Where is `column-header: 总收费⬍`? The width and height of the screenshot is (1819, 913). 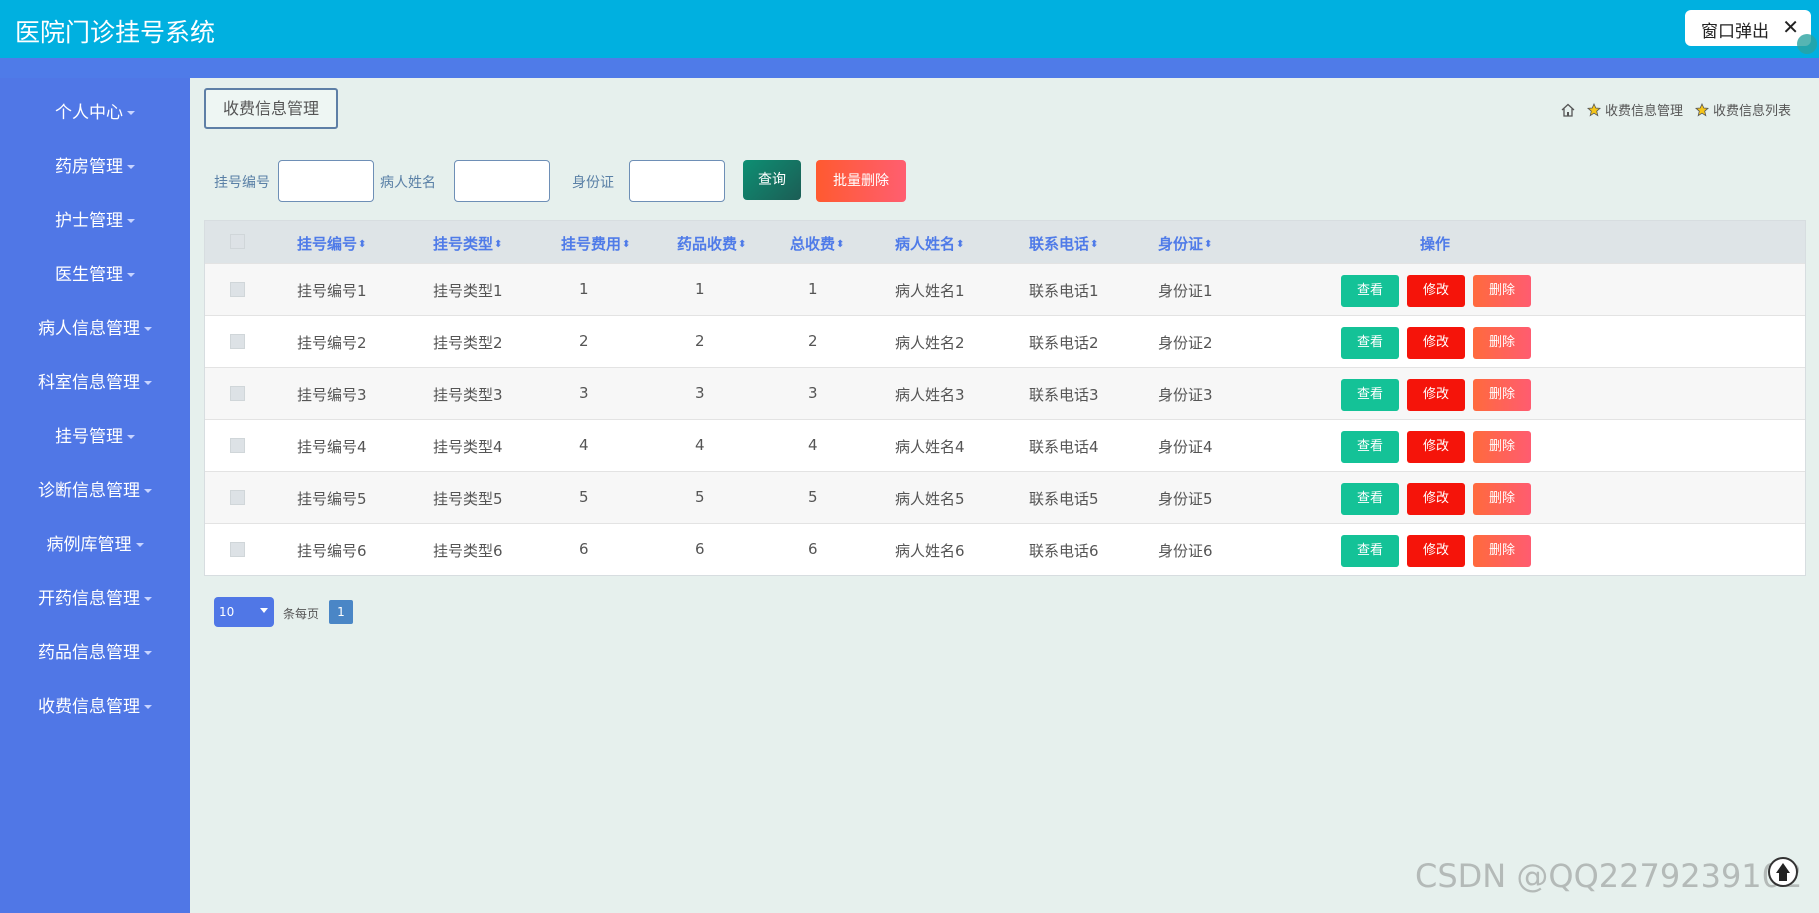
column-header: 总收费⬍ is located at coordinates (817, 243).